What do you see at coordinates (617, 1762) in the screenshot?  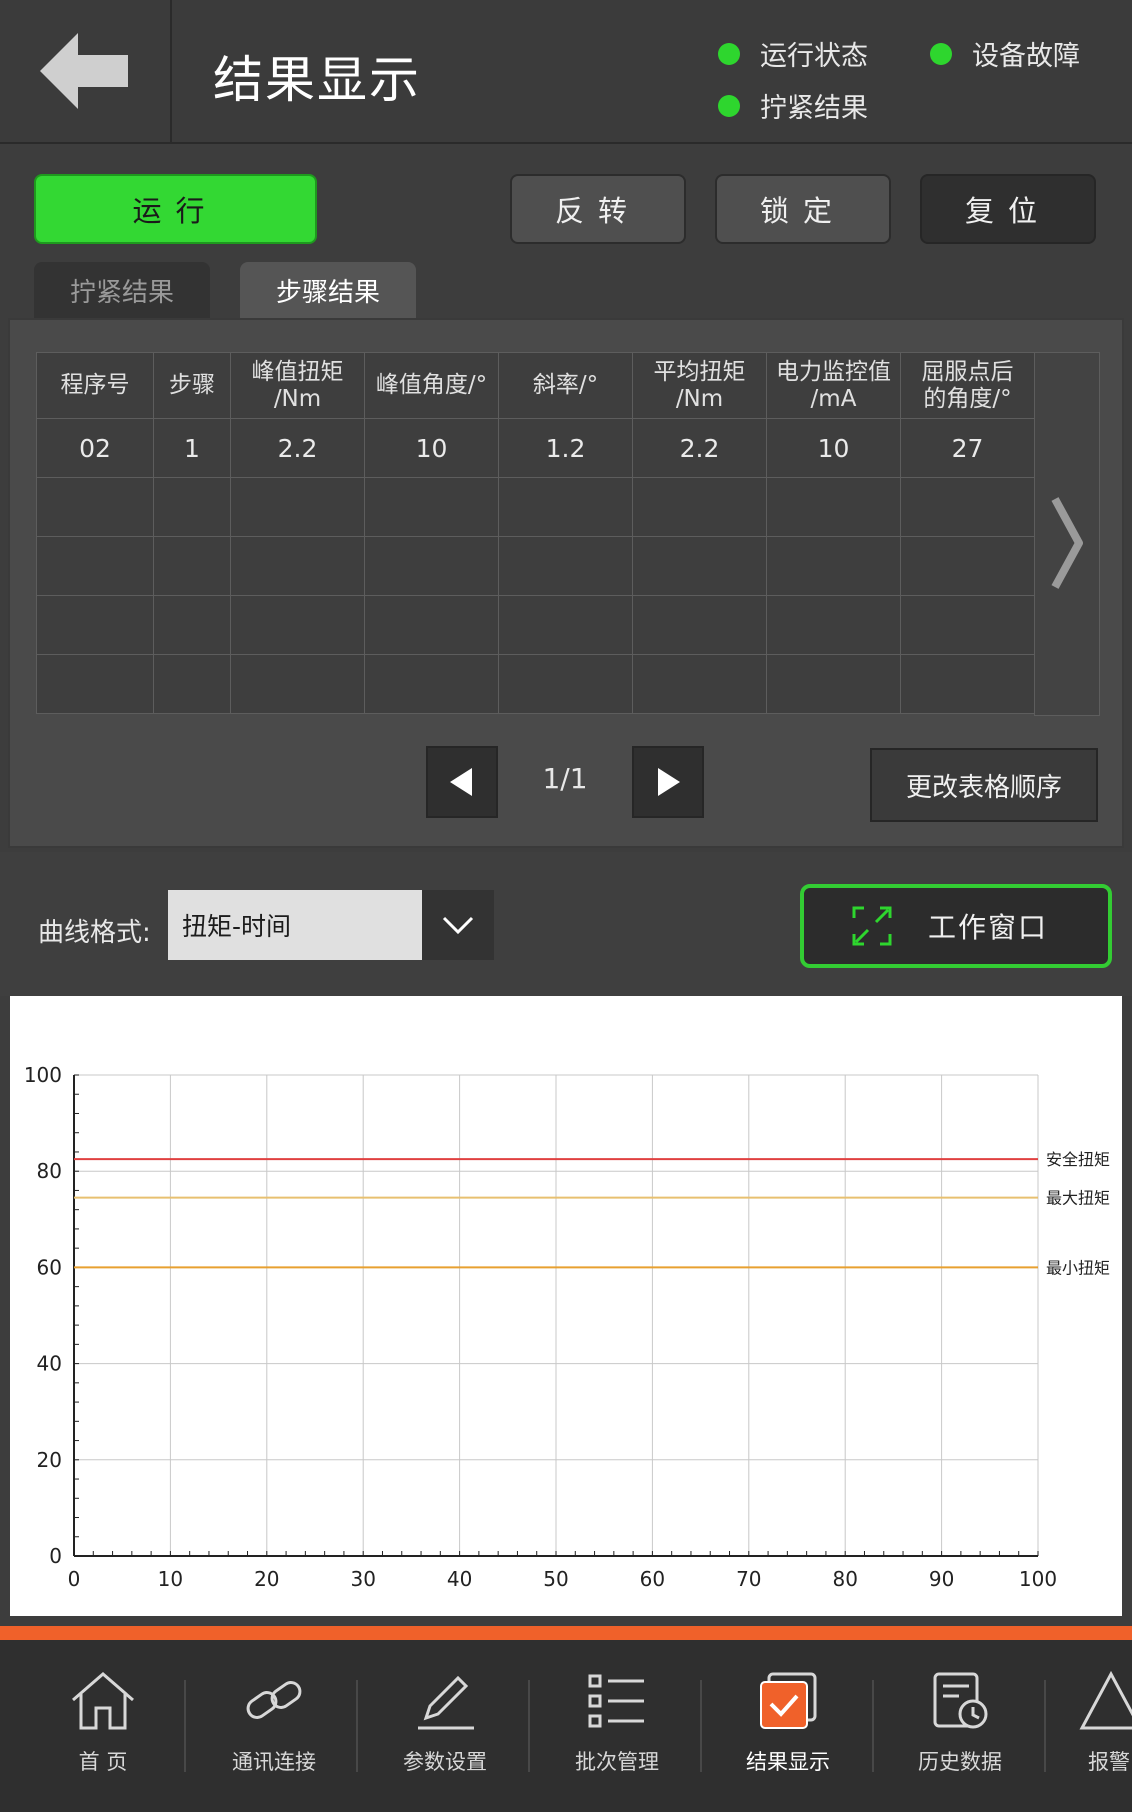 I see `nav-label: 批次管理` at bounding box center [617, 1762].